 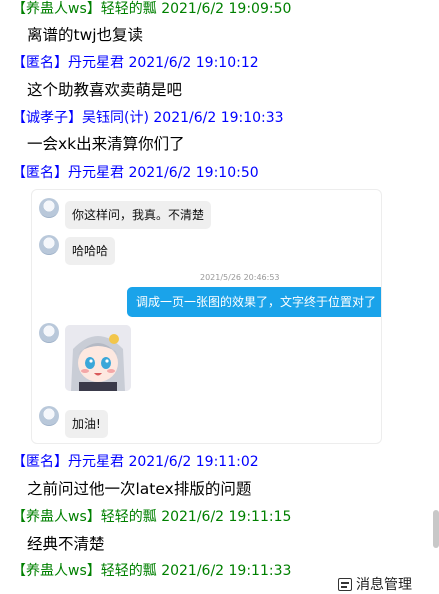 I want to click on message-manager-button: 消息管理, so click(x=375, y=584).